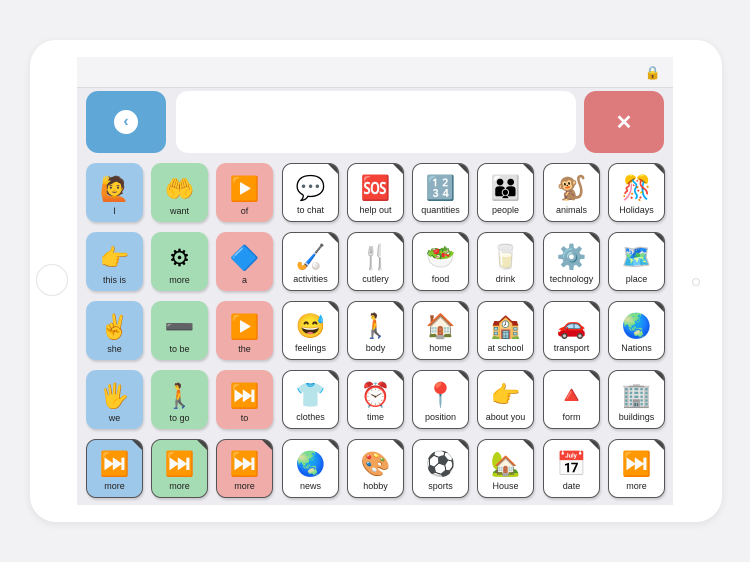 The image size is (750, 562). Describe the element at coordinates (375, 348) in the screenshot. I see `symbol-label: body` at that location.